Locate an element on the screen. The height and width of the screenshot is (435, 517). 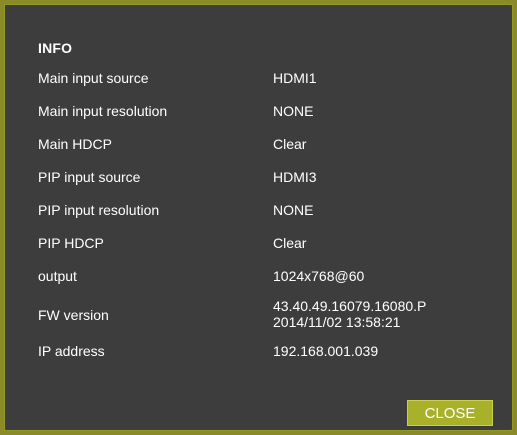
row-value: HDMI1 is located at coordinates (295, 78).